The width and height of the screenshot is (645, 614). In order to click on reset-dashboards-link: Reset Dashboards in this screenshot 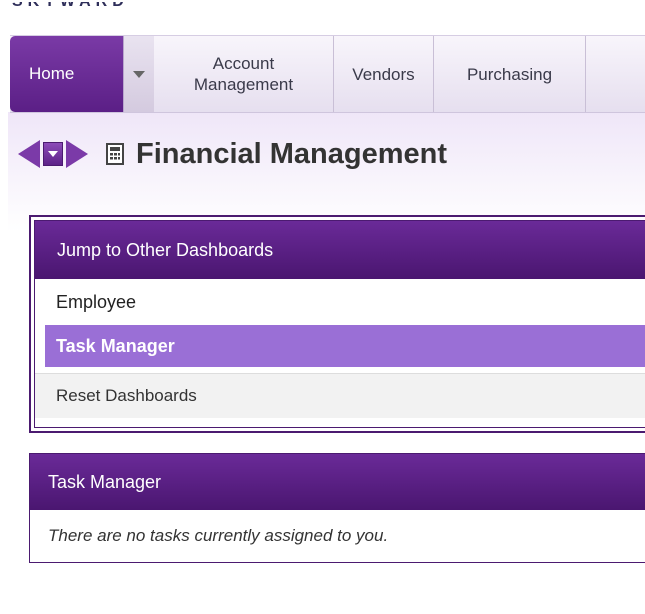, I will do `click(340, 395)`.